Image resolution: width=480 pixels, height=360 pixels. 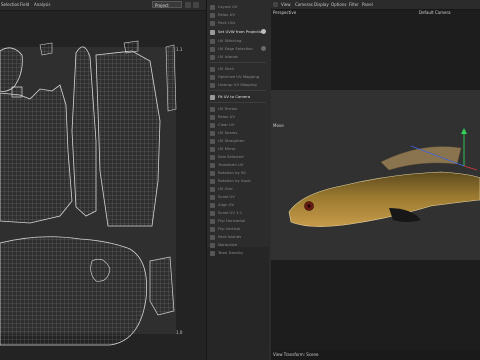 What do you see at coordinates (234, 180) in the screenshot?
I see `tool-label: Rotation by Input` at bounding box center [234, 180].